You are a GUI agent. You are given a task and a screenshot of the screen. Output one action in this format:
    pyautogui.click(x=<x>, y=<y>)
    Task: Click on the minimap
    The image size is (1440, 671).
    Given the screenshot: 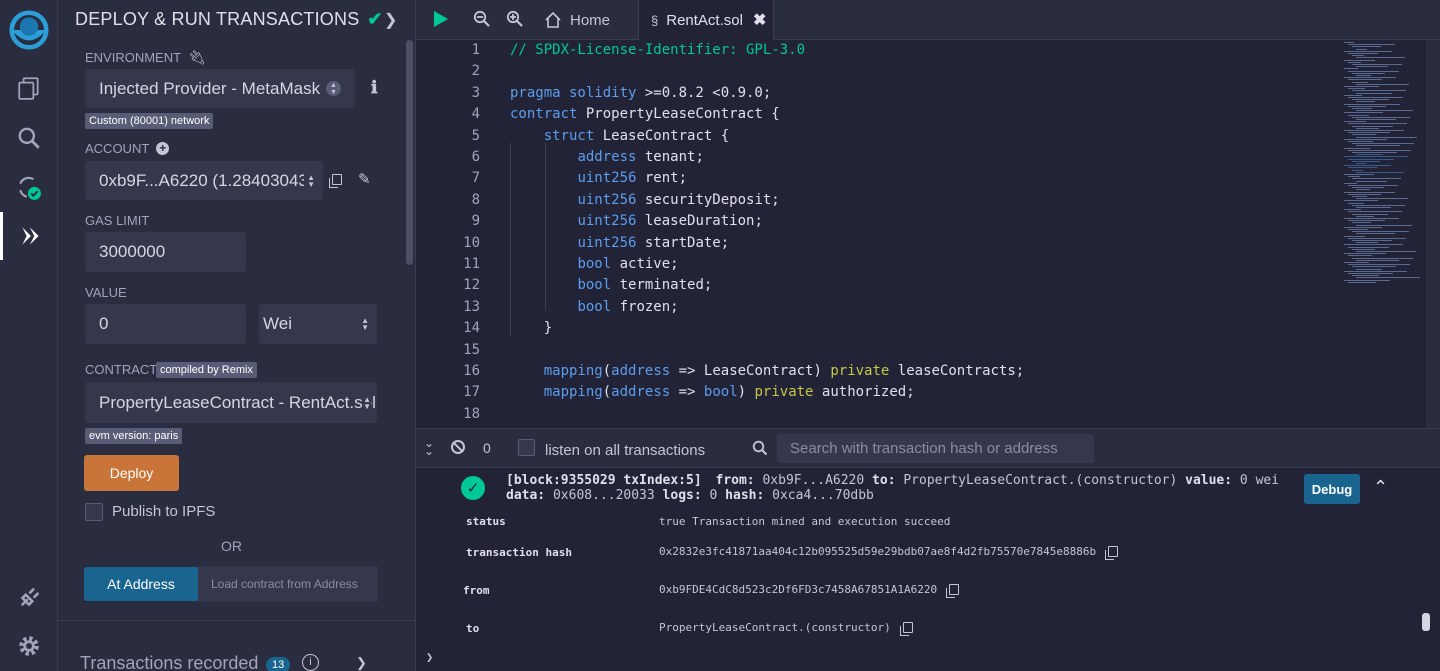 What is the action you would take?
    pyautogui.click(x=1384, y=165)
    